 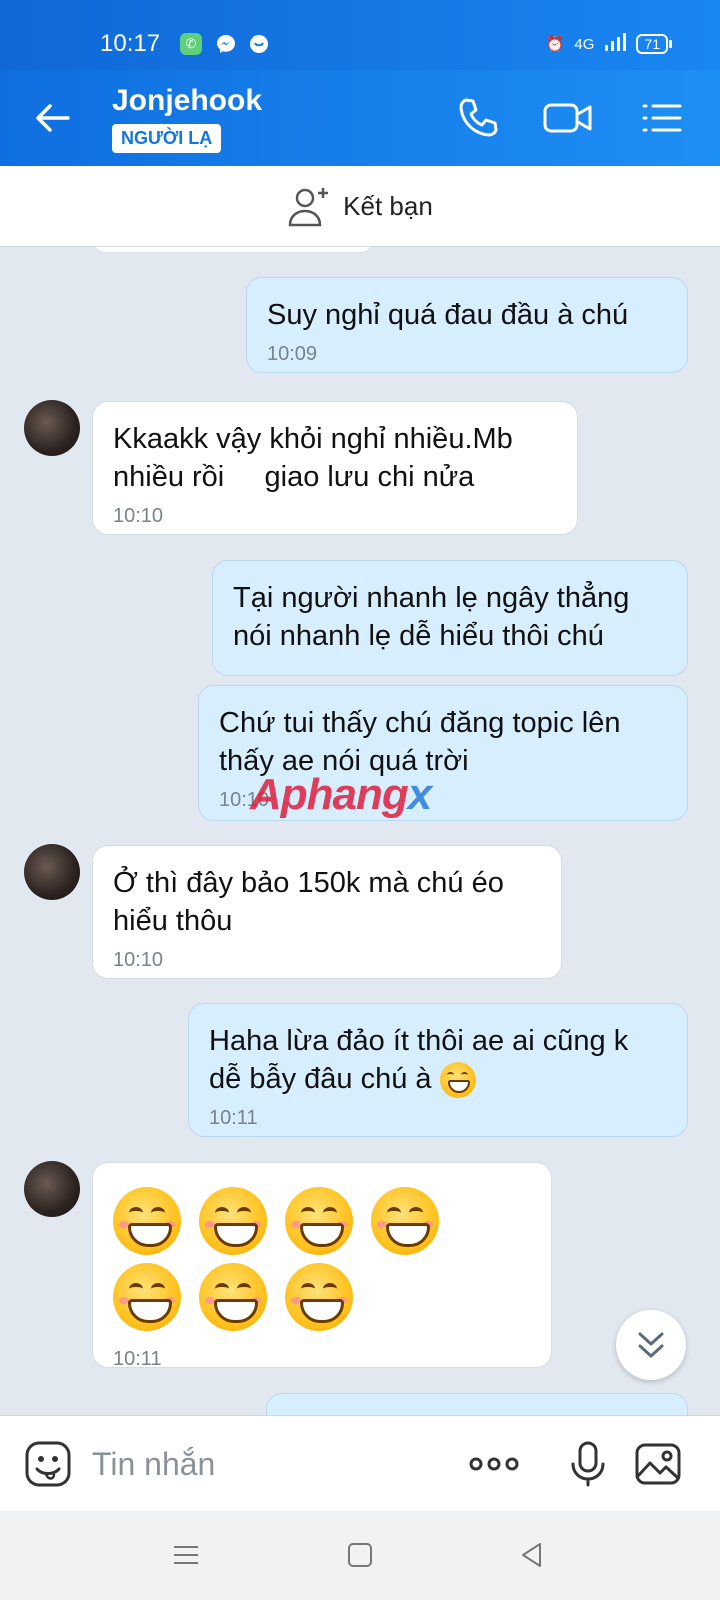 I want to click on watermark-logo: Aphangx, so click(x=341, y=794).